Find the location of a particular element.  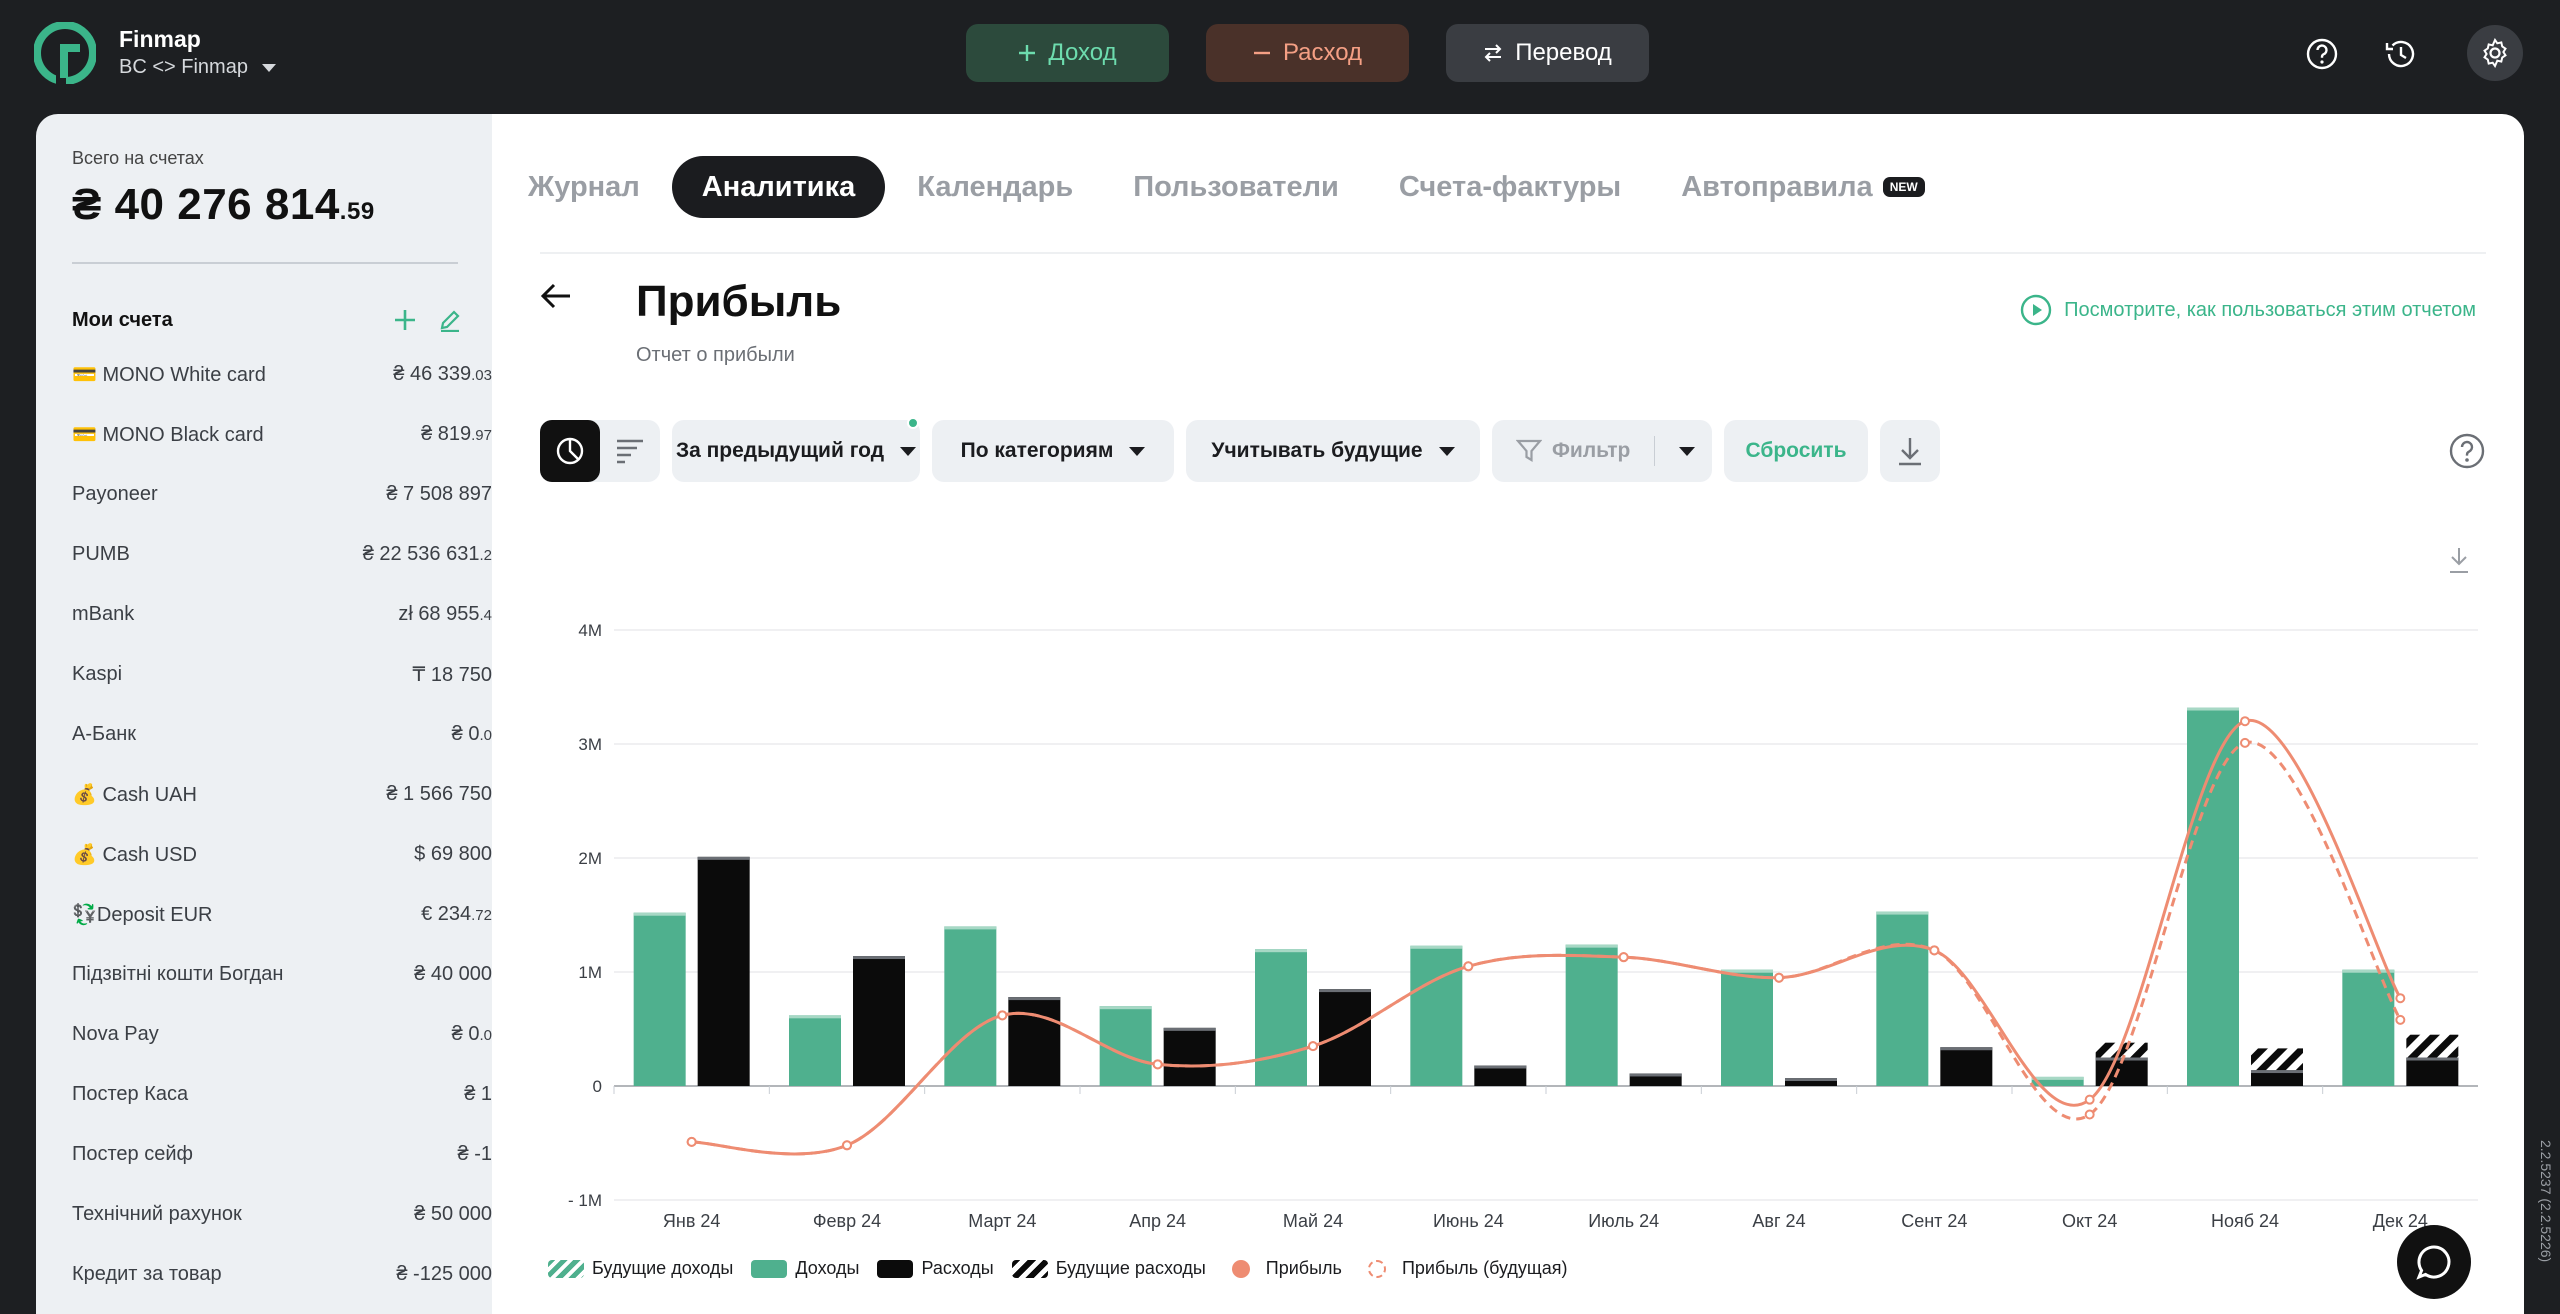

account-row: Технічний рахунок ₴ 50 000 is located at coordinates (282, 1214).